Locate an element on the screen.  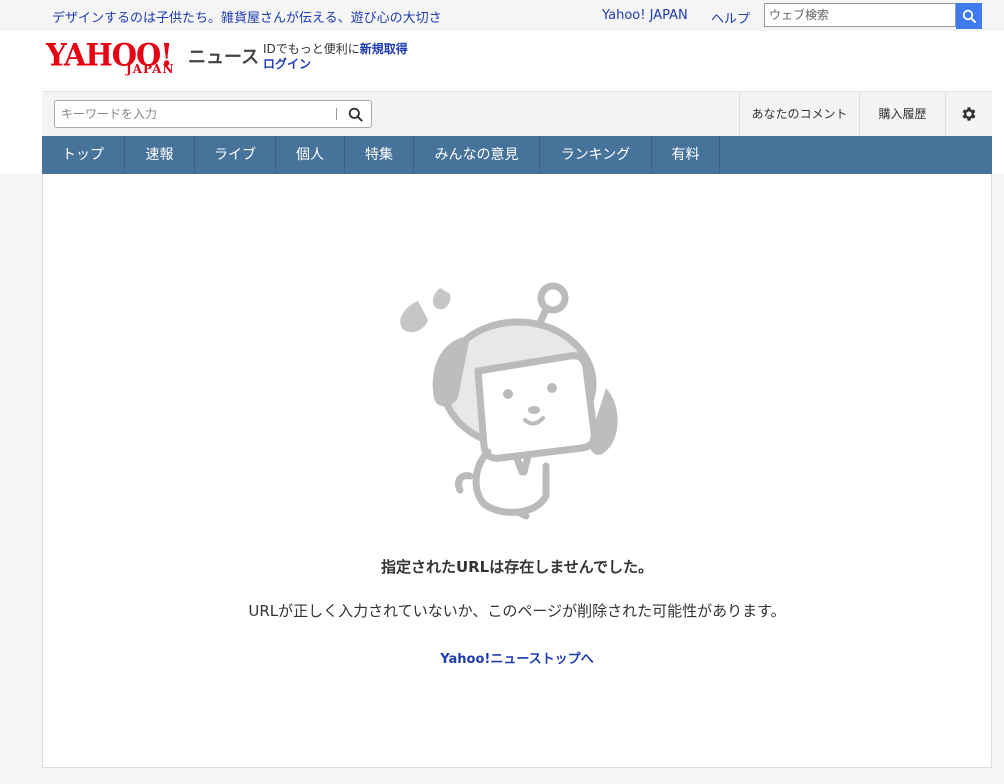
news-top-link-wrapper: Yahoo!ニューストップへ is located at coordinates (517, 657).